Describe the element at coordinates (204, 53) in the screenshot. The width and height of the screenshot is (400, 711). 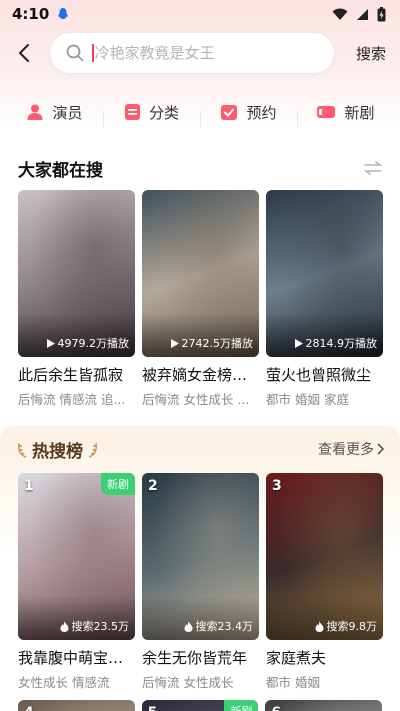
I see `search-input` at that location.